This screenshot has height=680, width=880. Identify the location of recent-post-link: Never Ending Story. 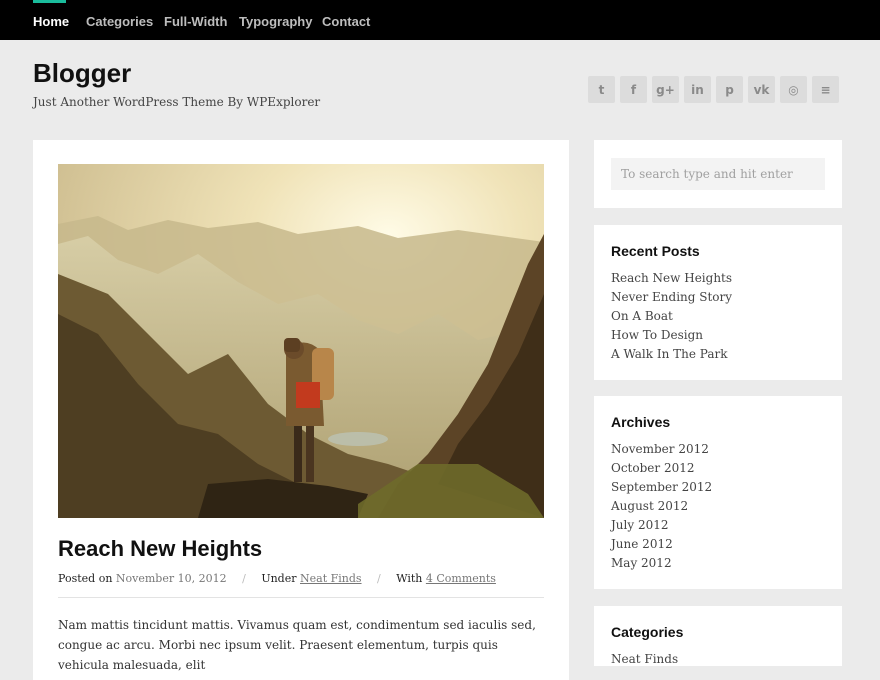
(671, 297).